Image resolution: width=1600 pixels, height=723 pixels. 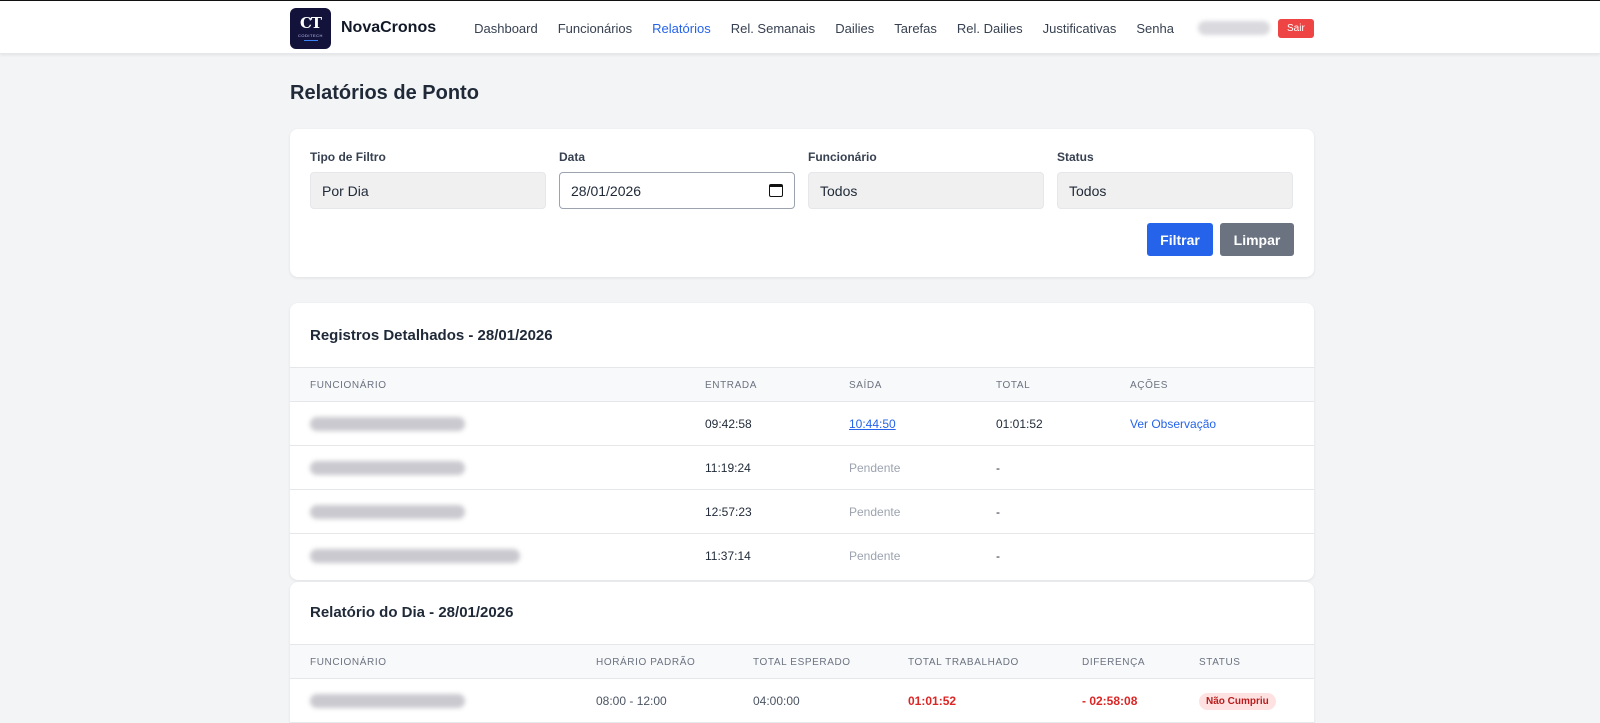 What do you see at coordinates (506, 28) in the screenshot?
I see `nav-link-dashboard: Dashboard` at bounding box center [506, 28].